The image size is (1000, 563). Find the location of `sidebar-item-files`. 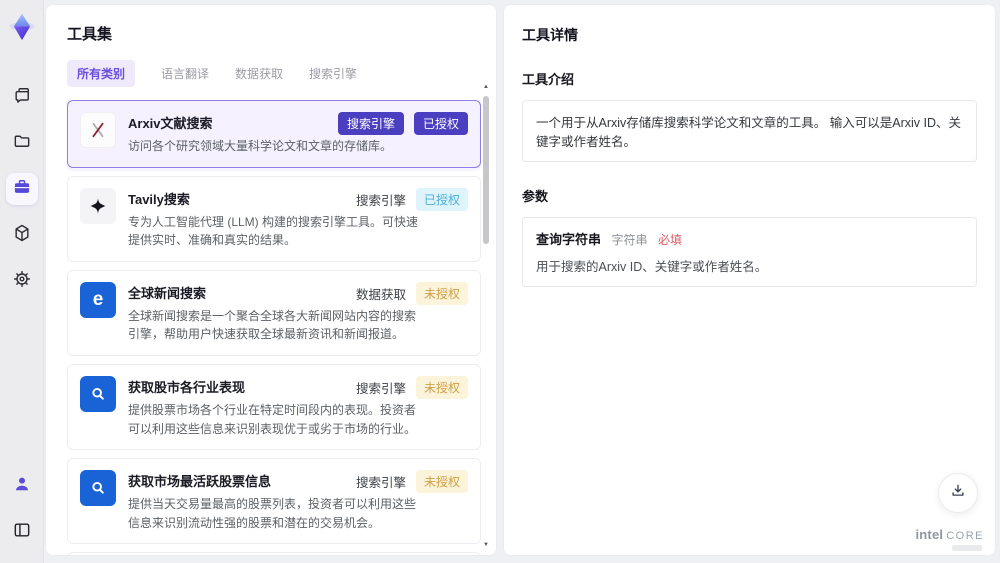

sidebar-item-files is located at coordinates (22, 143).